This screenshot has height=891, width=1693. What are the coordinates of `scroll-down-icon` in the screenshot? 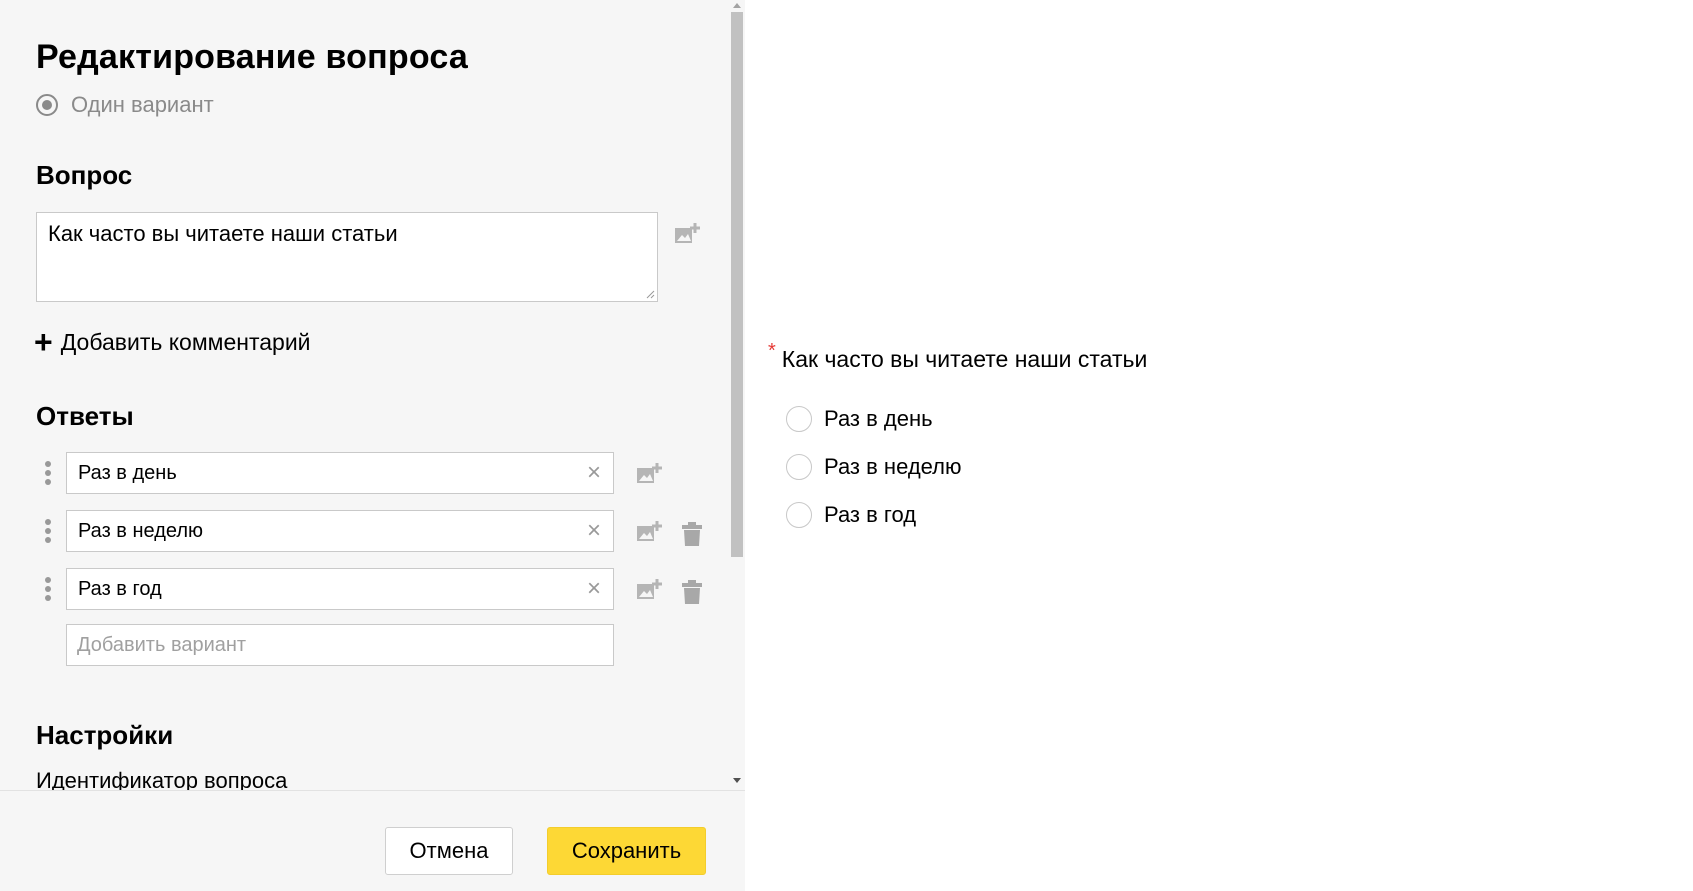 It's located at (737, 780).